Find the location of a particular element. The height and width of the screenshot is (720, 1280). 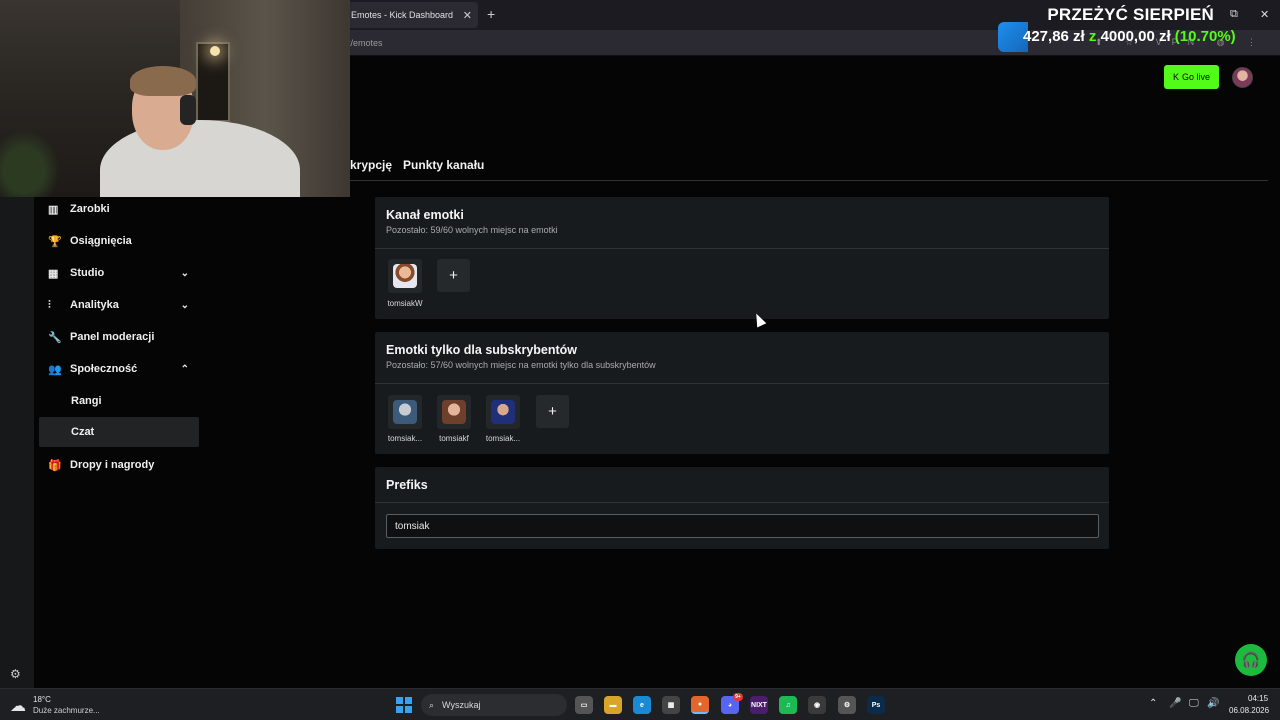

kick-icon: K is located at coordinates (1175, 77).